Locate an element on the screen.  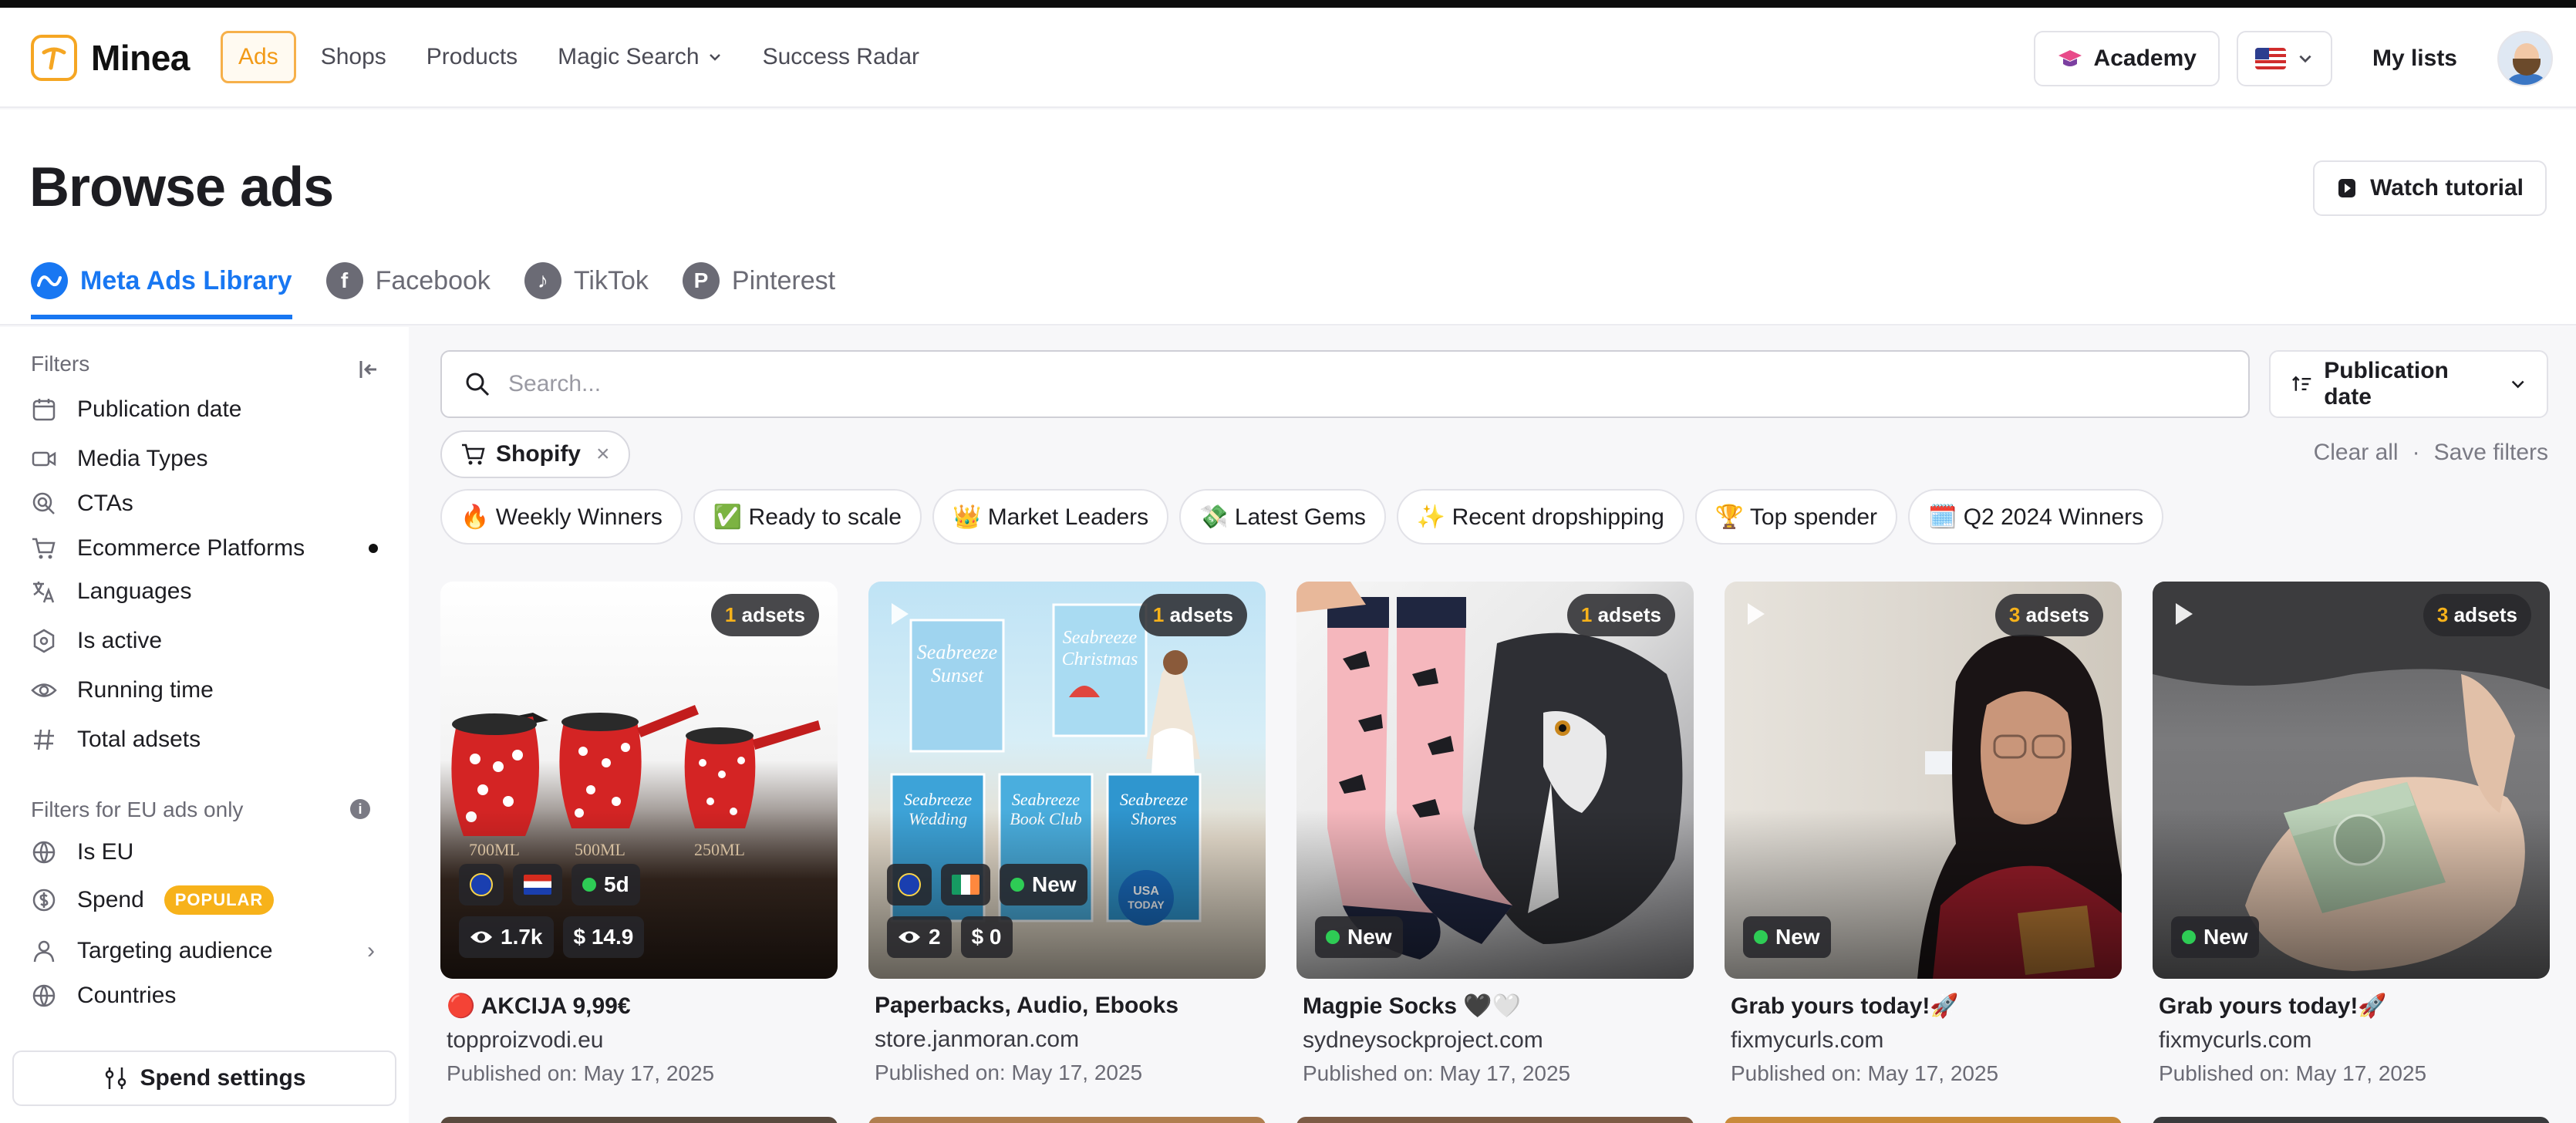
search-bar is located at coordinates (1345, 384).